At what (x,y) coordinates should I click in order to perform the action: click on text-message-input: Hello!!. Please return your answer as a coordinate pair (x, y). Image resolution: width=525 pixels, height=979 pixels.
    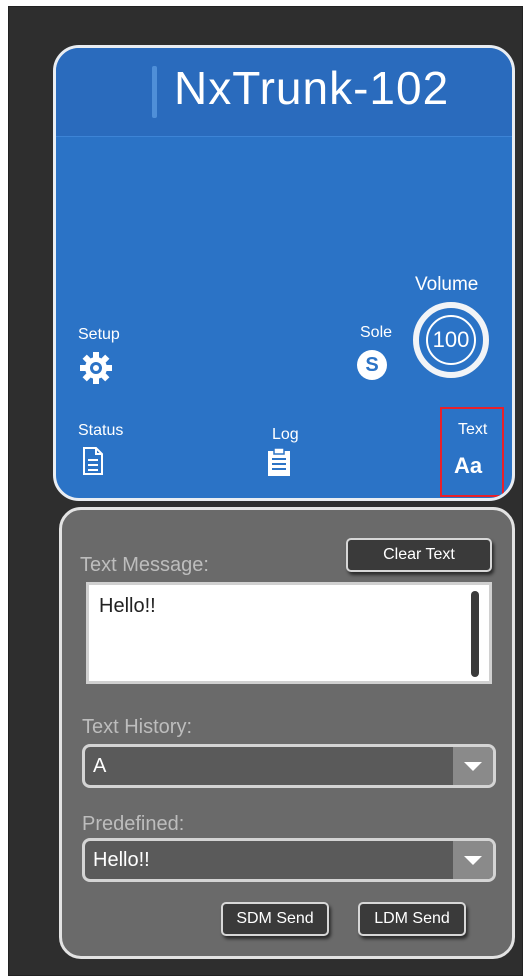
    Looking at the image, I should click on (289, 633).